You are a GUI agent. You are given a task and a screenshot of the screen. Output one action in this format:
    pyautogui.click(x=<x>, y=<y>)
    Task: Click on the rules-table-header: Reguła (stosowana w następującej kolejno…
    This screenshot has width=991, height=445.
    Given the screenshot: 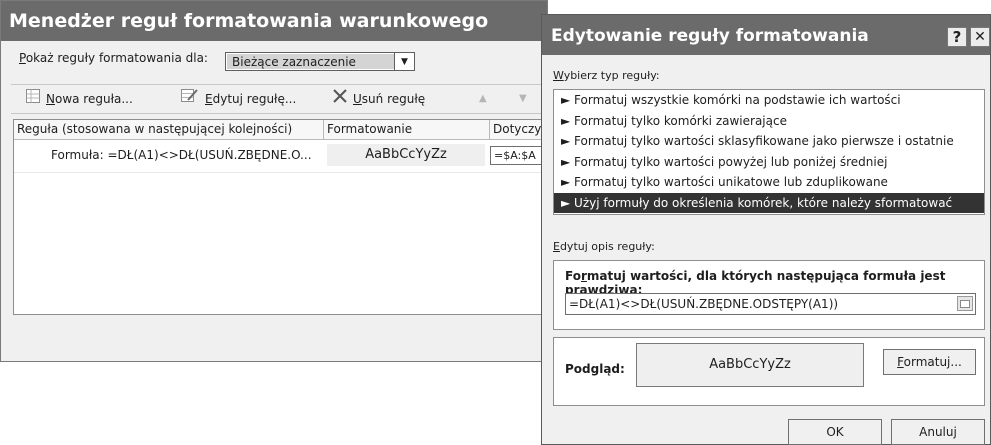 What is the action you would take?
    pyautogui.click(x=293, y=130)
    